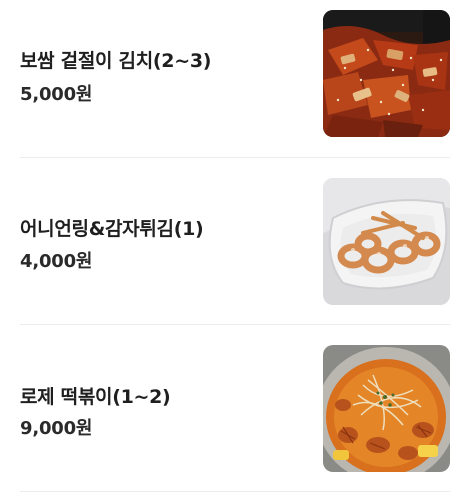 The image size is (466, 495). Describe the element at coordinates (386, 408) in the screenshot. I see `rose-tteokbokki-photo` at that location.